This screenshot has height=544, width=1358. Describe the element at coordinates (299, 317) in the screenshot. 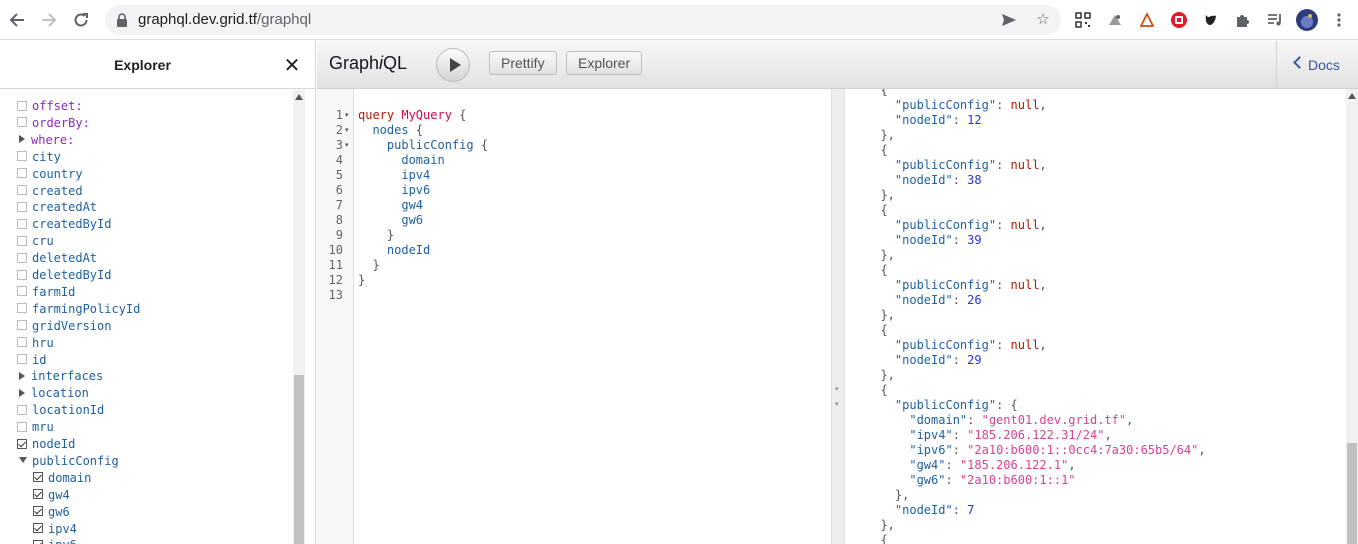

I see `explorer-scrollbar` at that location.